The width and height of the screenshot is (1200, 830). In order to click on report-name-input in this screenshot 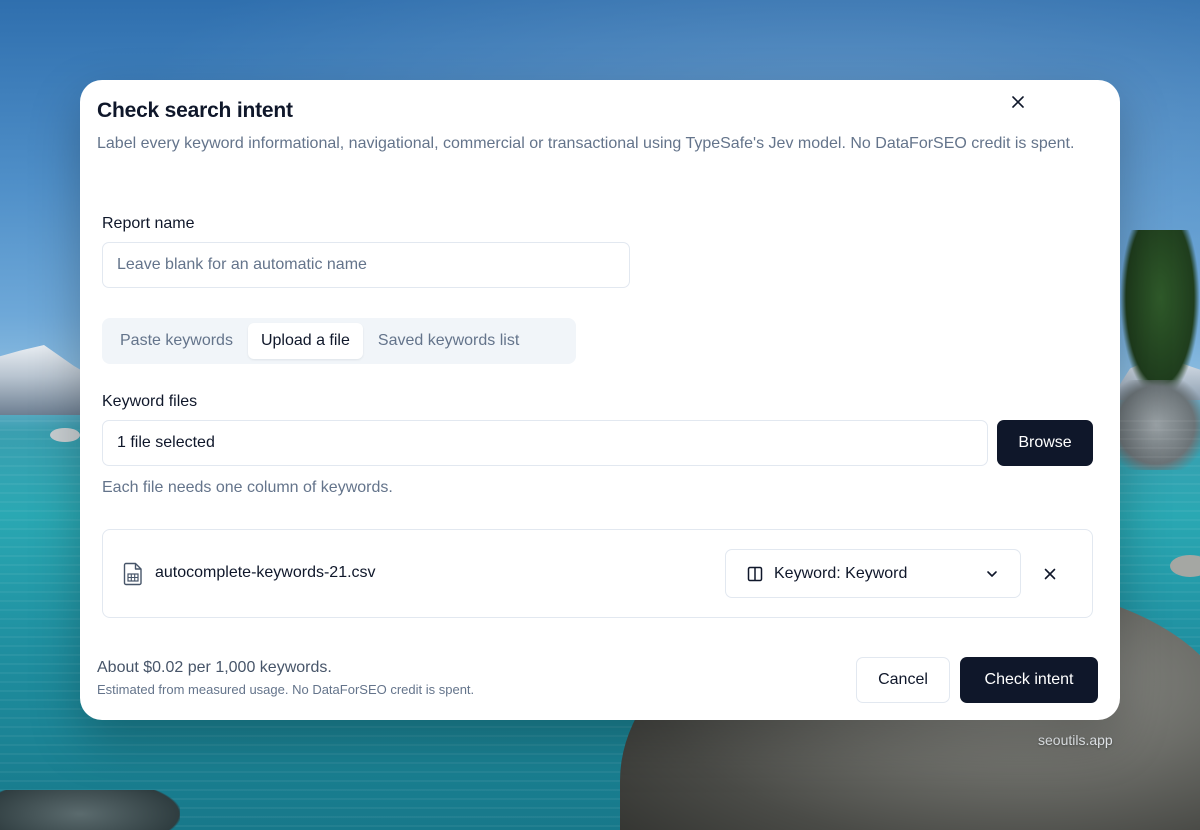, I will do `click(366, 265)`.